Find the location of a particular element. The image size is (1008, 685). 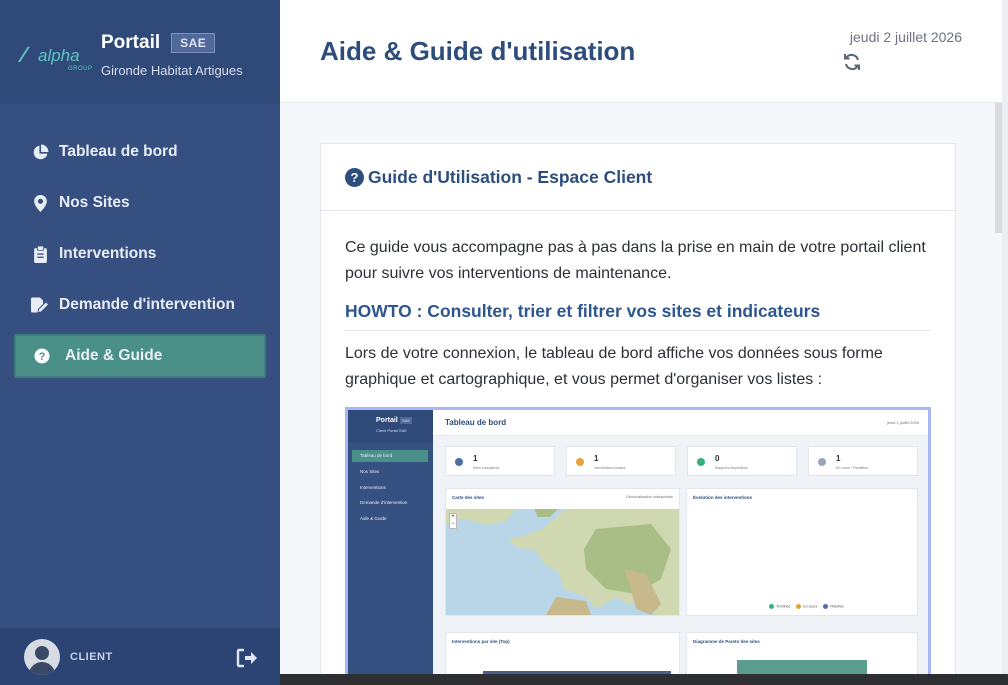

sidebar-item-aide-guide: ? Aide & Guide is located at coordinates (140, 356).